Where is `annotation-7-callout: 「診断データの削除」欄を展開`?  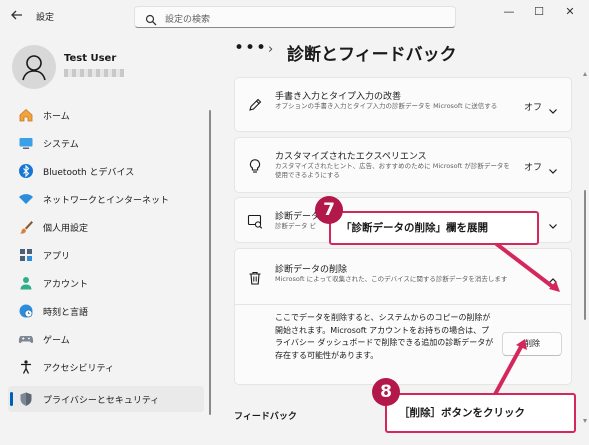 annotation-7-callout: 「診断データの削除」欄を展開 is located at coordinates (434, 228).